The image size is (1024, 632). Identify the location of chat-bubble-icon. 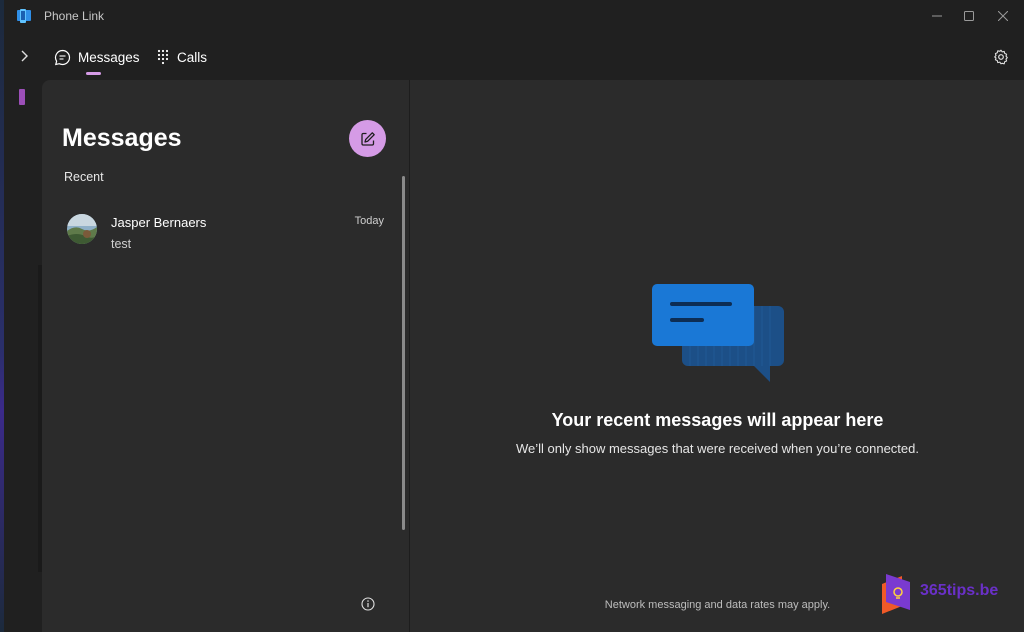
(62, 57).